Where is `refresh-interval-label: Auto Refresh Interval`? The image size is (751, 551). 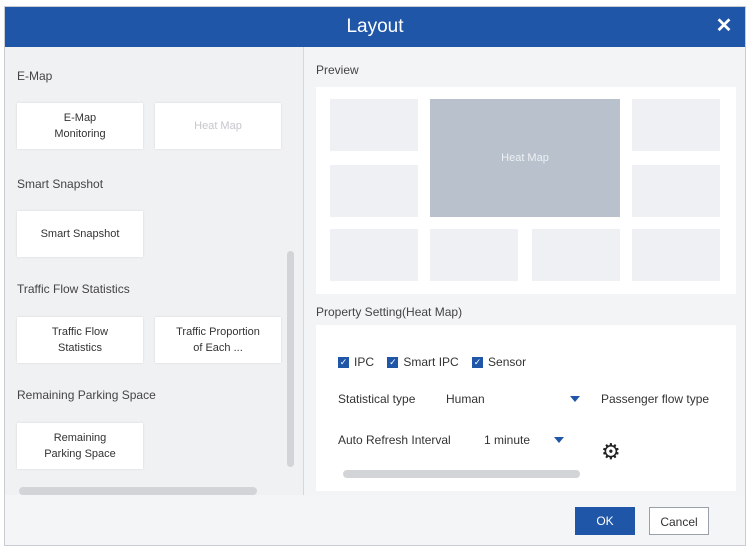
refresh-interval-label: Auto Refresh Interval is located at coordinates (394, 440).